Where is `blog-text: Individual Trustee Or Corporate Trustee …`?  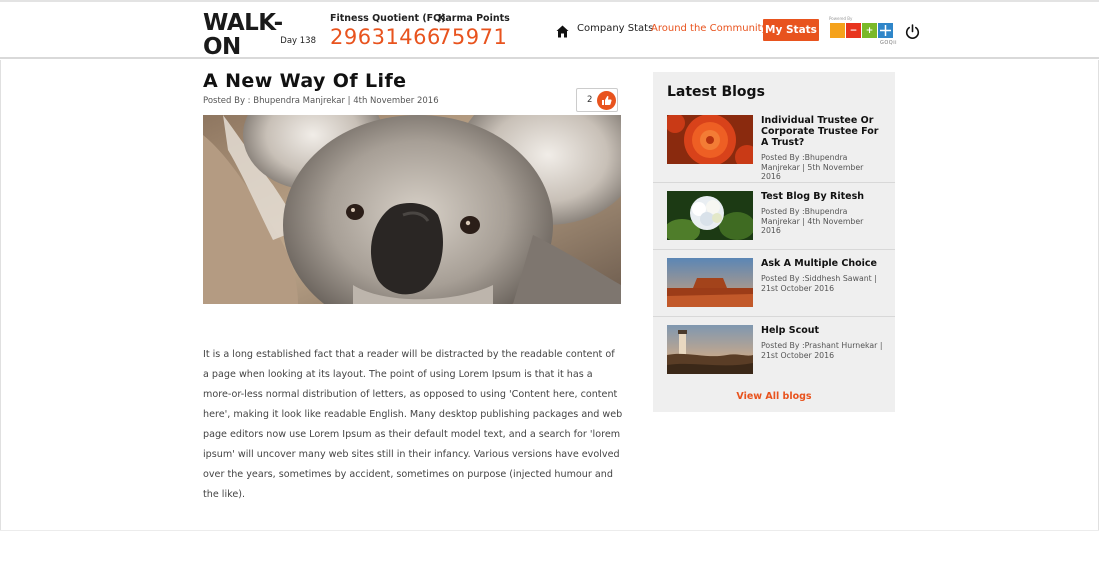
blog-text: Individual Trustee Or Corporate Trustee … is located at coordinates (822, 148).